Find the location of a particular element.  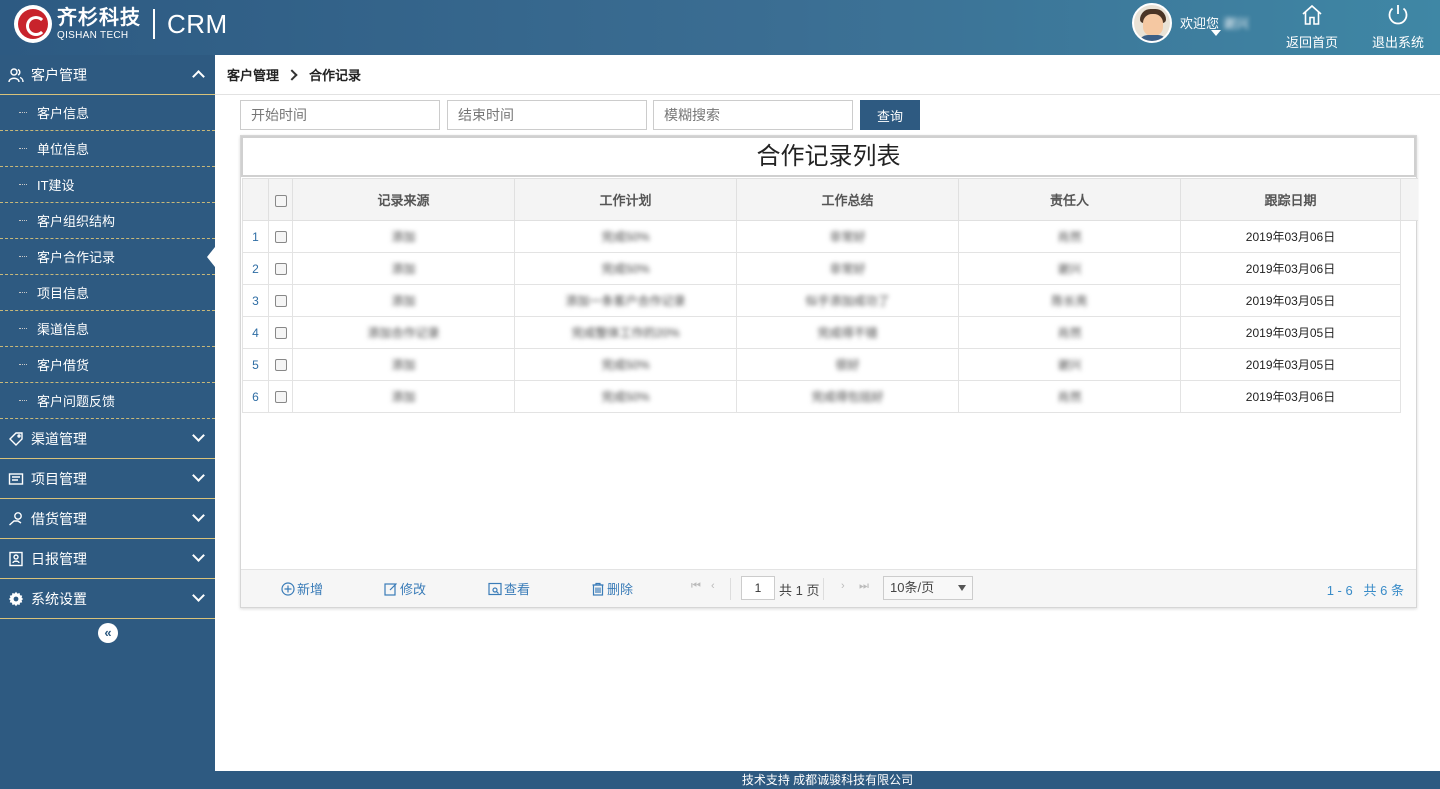

query-button: 查询 is located at coordinates (890, 115).